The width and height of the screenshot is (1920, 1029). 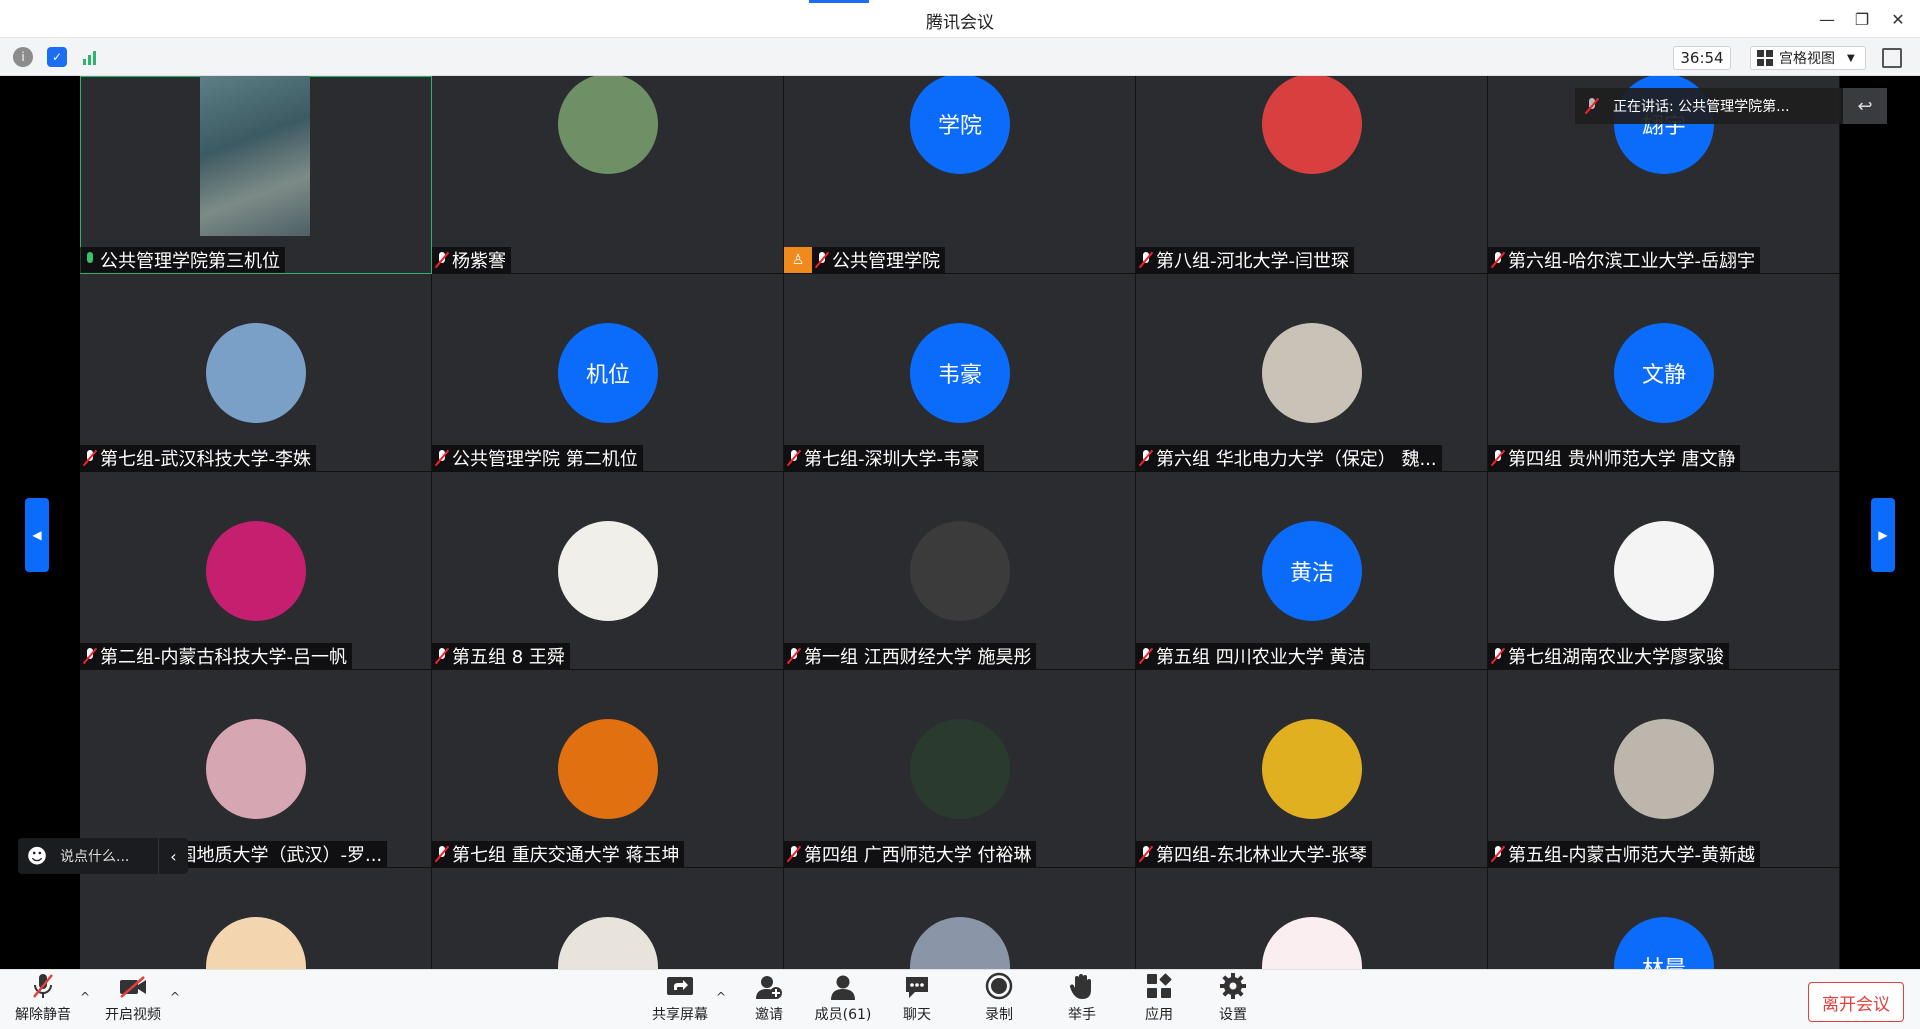 What do you see at coordinates (843, 987) in the screenshot?
I see `members-icon` at bounding box center [843, 987].